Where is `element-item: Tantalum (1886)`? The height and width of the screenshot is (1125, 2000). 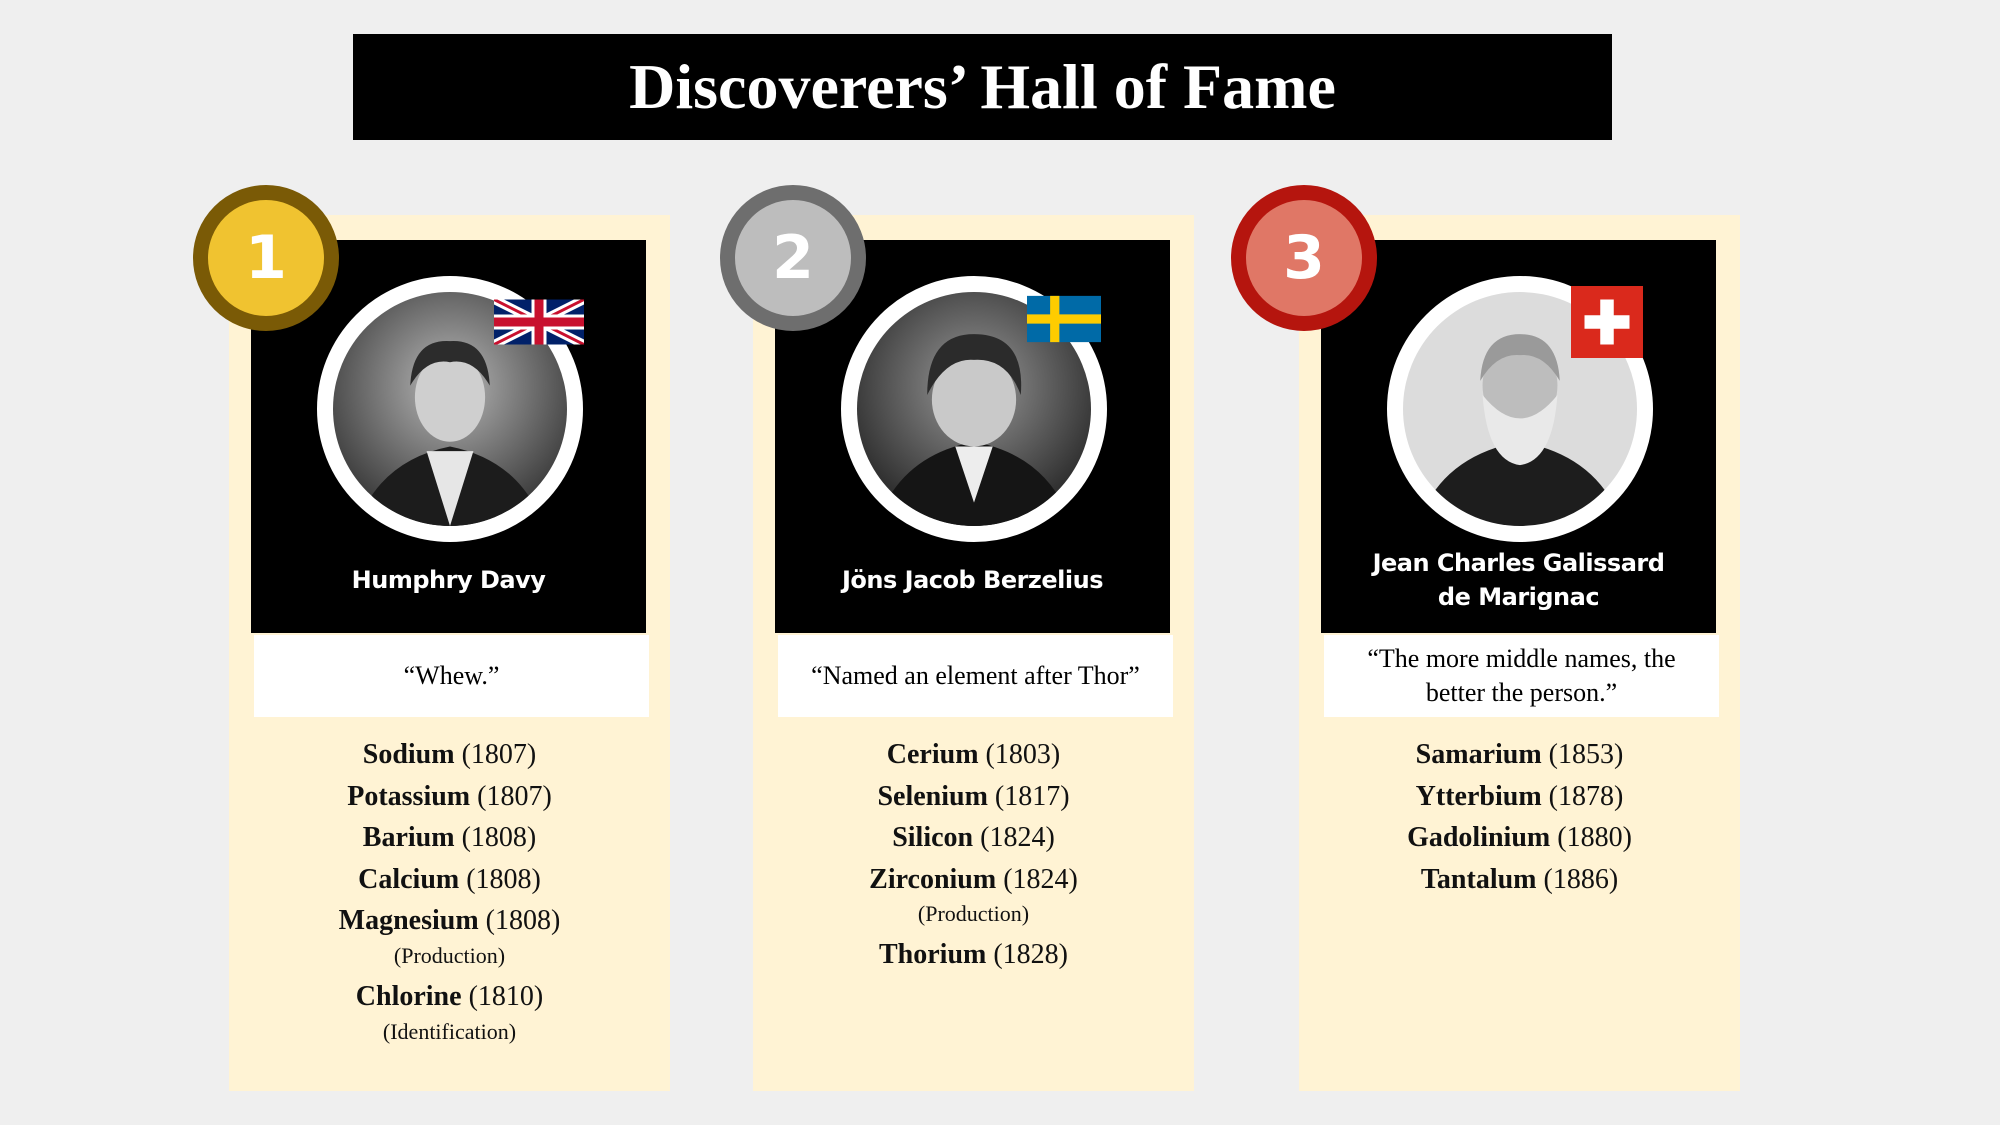
element-item: Tantalum (1886) is located at coordinates (1519, 879).